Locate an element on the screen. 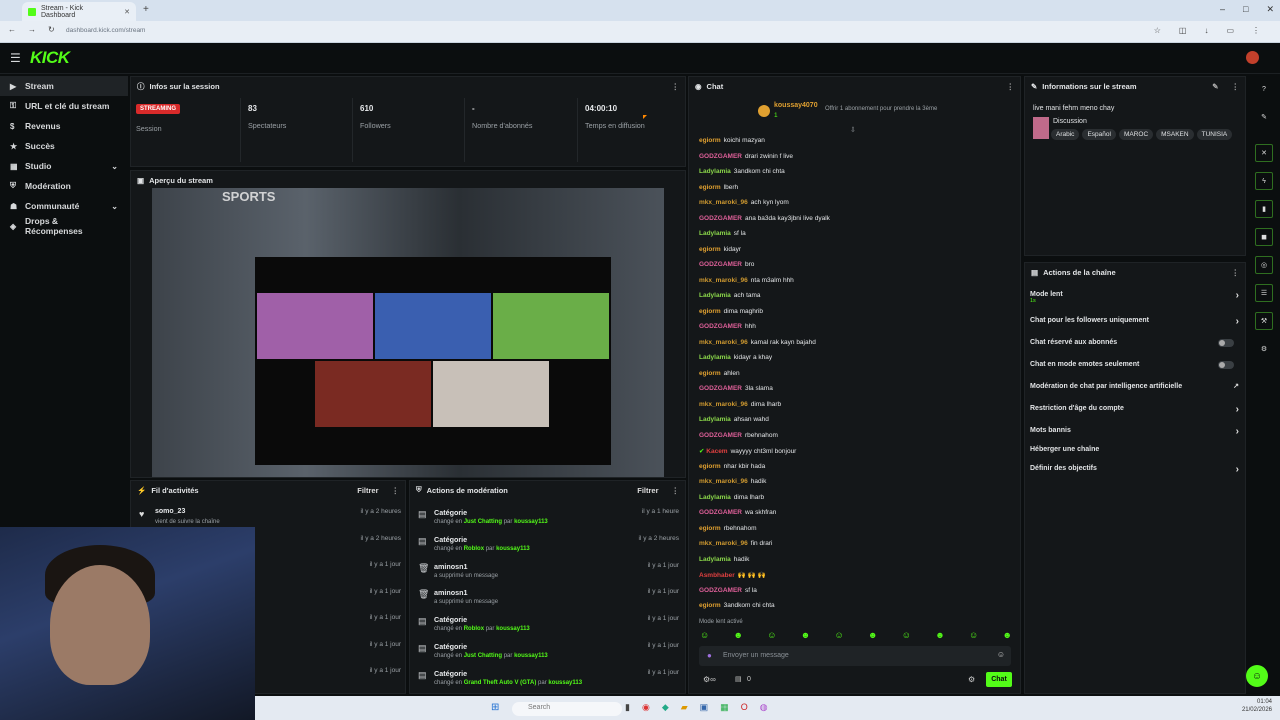 Image resolution: width=1280 pixels, height=720 pixels. sidebar-item: ★ Succès is located at coordinates (64, 146).